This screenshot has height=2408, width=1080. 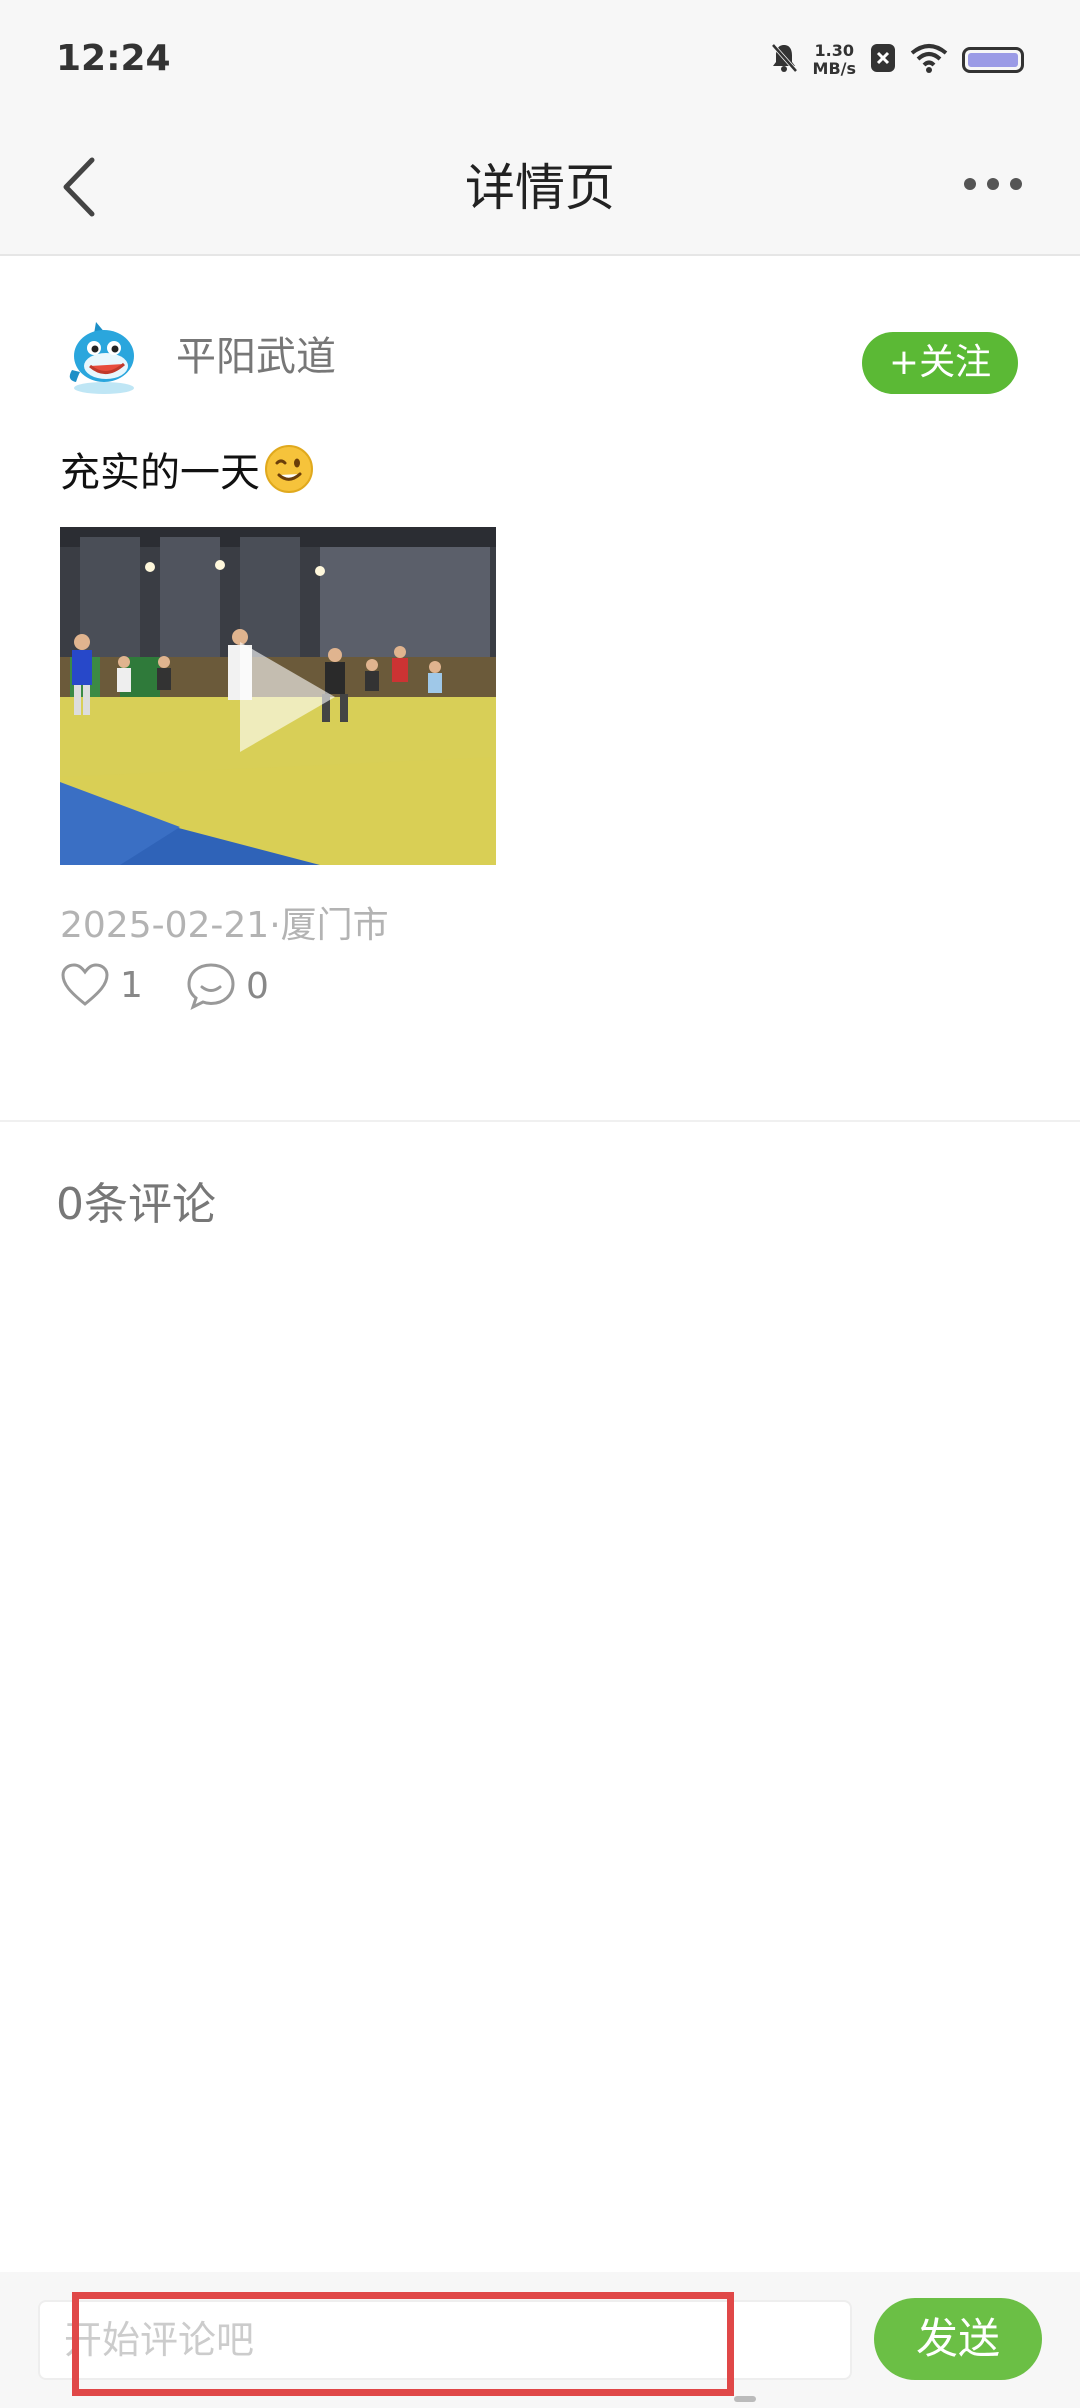 What do you see at coordinates (131, 985) in the screenshot?
I see `like-count: 1` at bounding box center [131, 985].